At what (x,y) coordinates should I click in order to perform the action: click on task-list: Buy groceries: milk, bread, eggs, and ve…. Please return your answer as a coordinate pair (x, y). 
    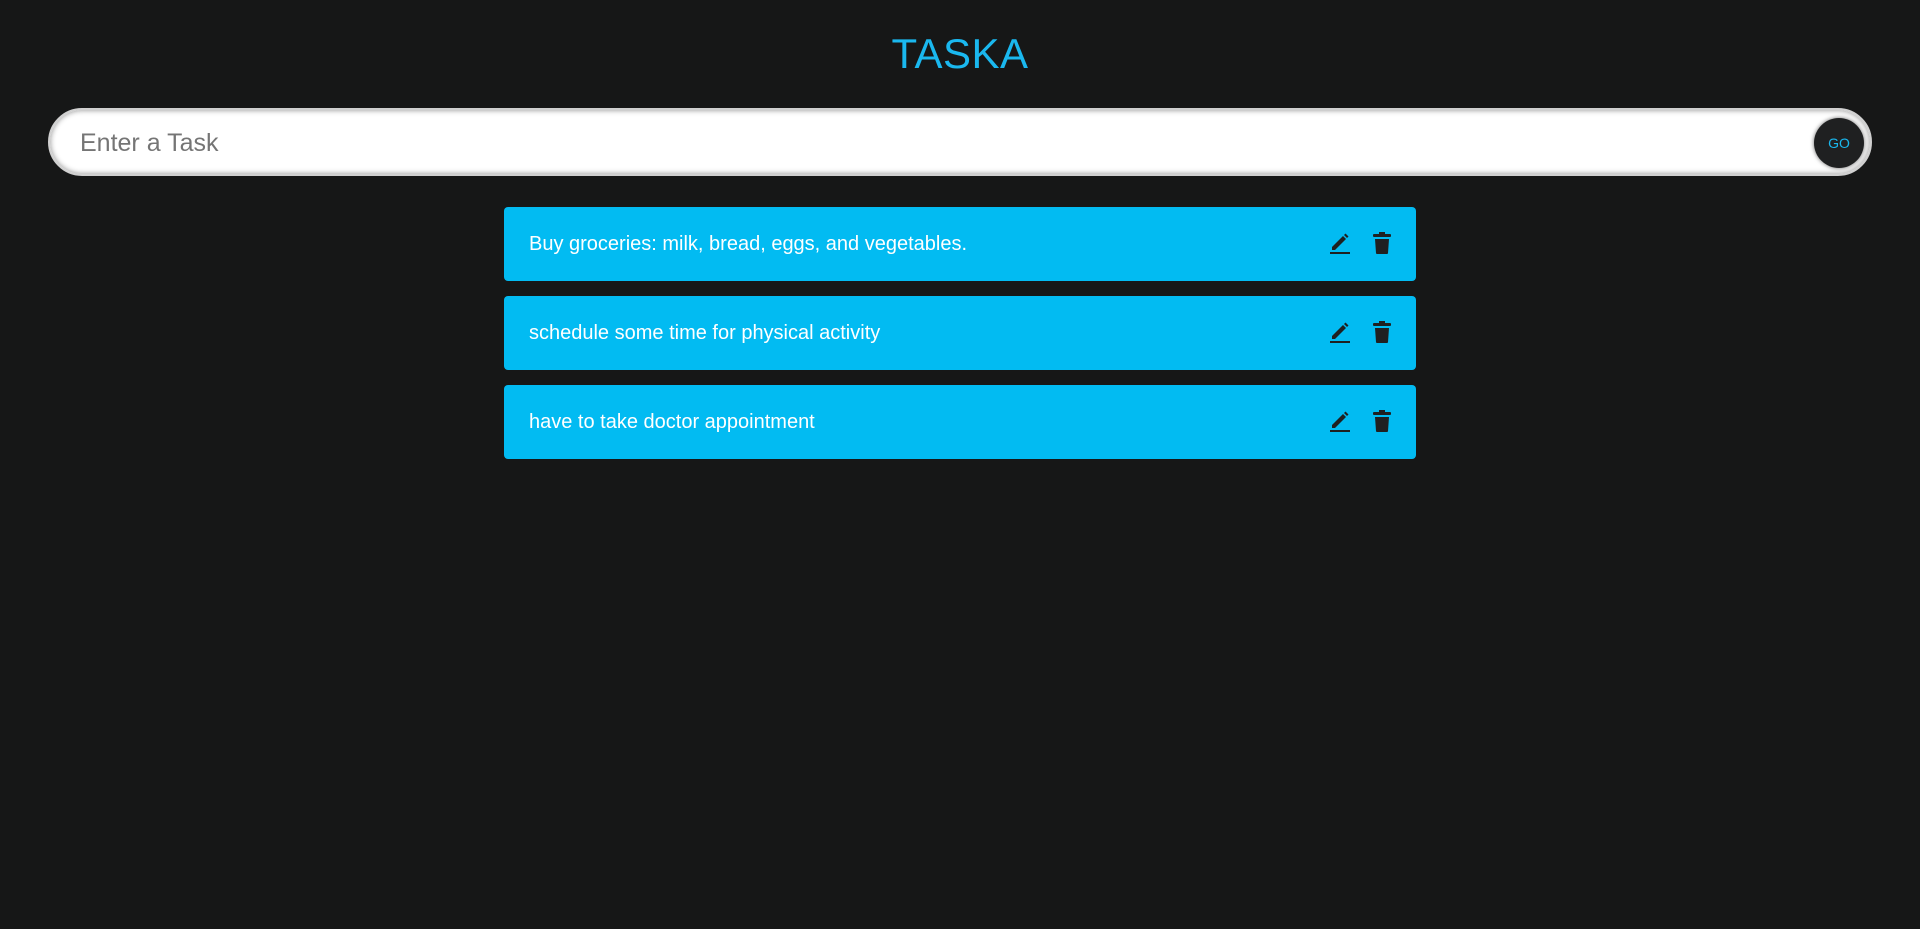
    Looking at the image, I should click on (960, 340).